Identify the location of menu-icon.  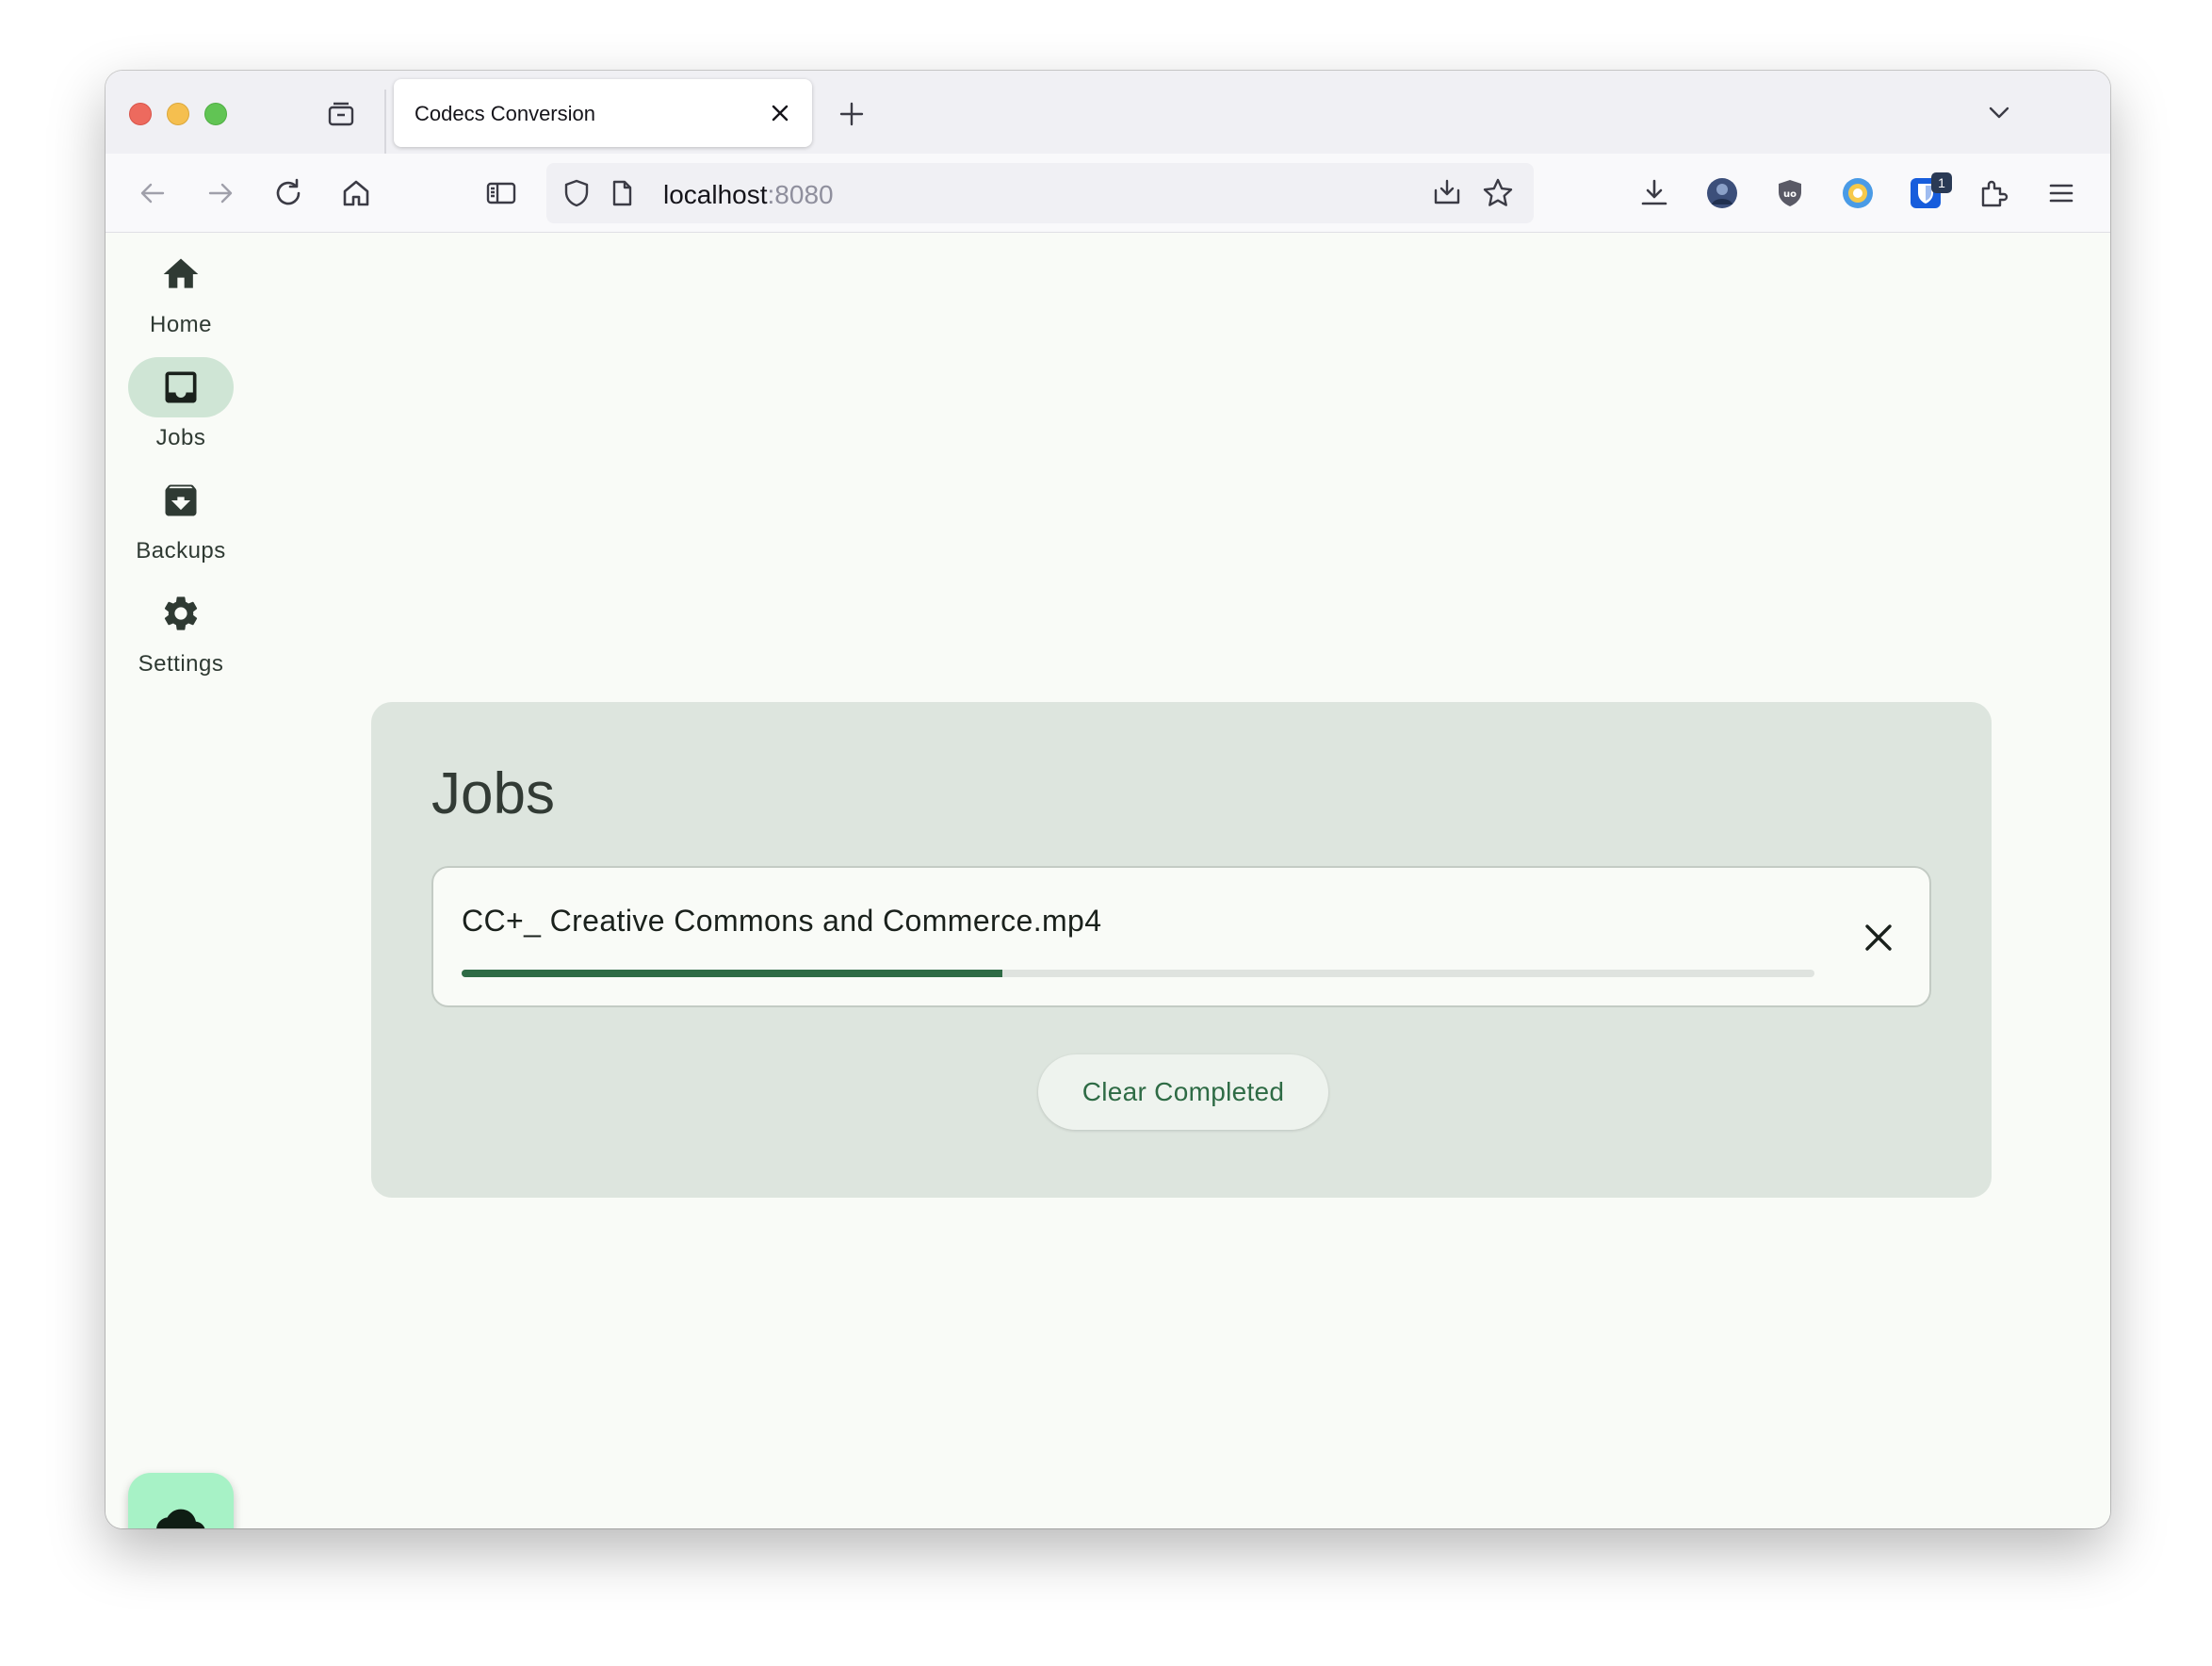
(2061, 193).